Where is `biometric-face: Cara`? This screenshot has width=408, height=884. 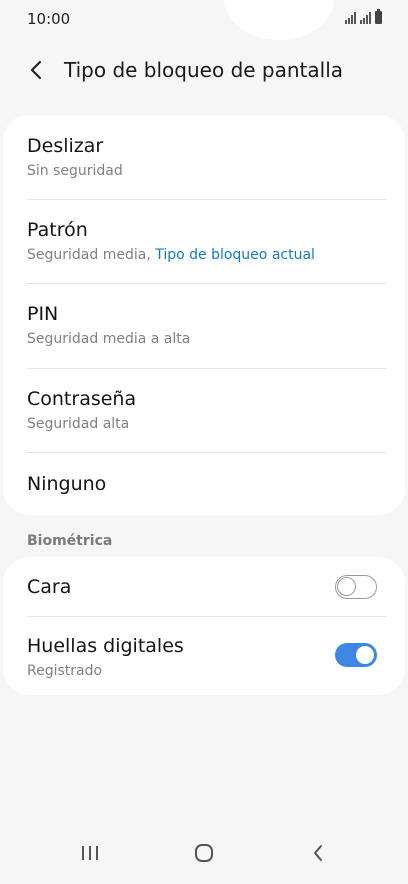 biometric-face: Cara is located at coordinates (204, 586).